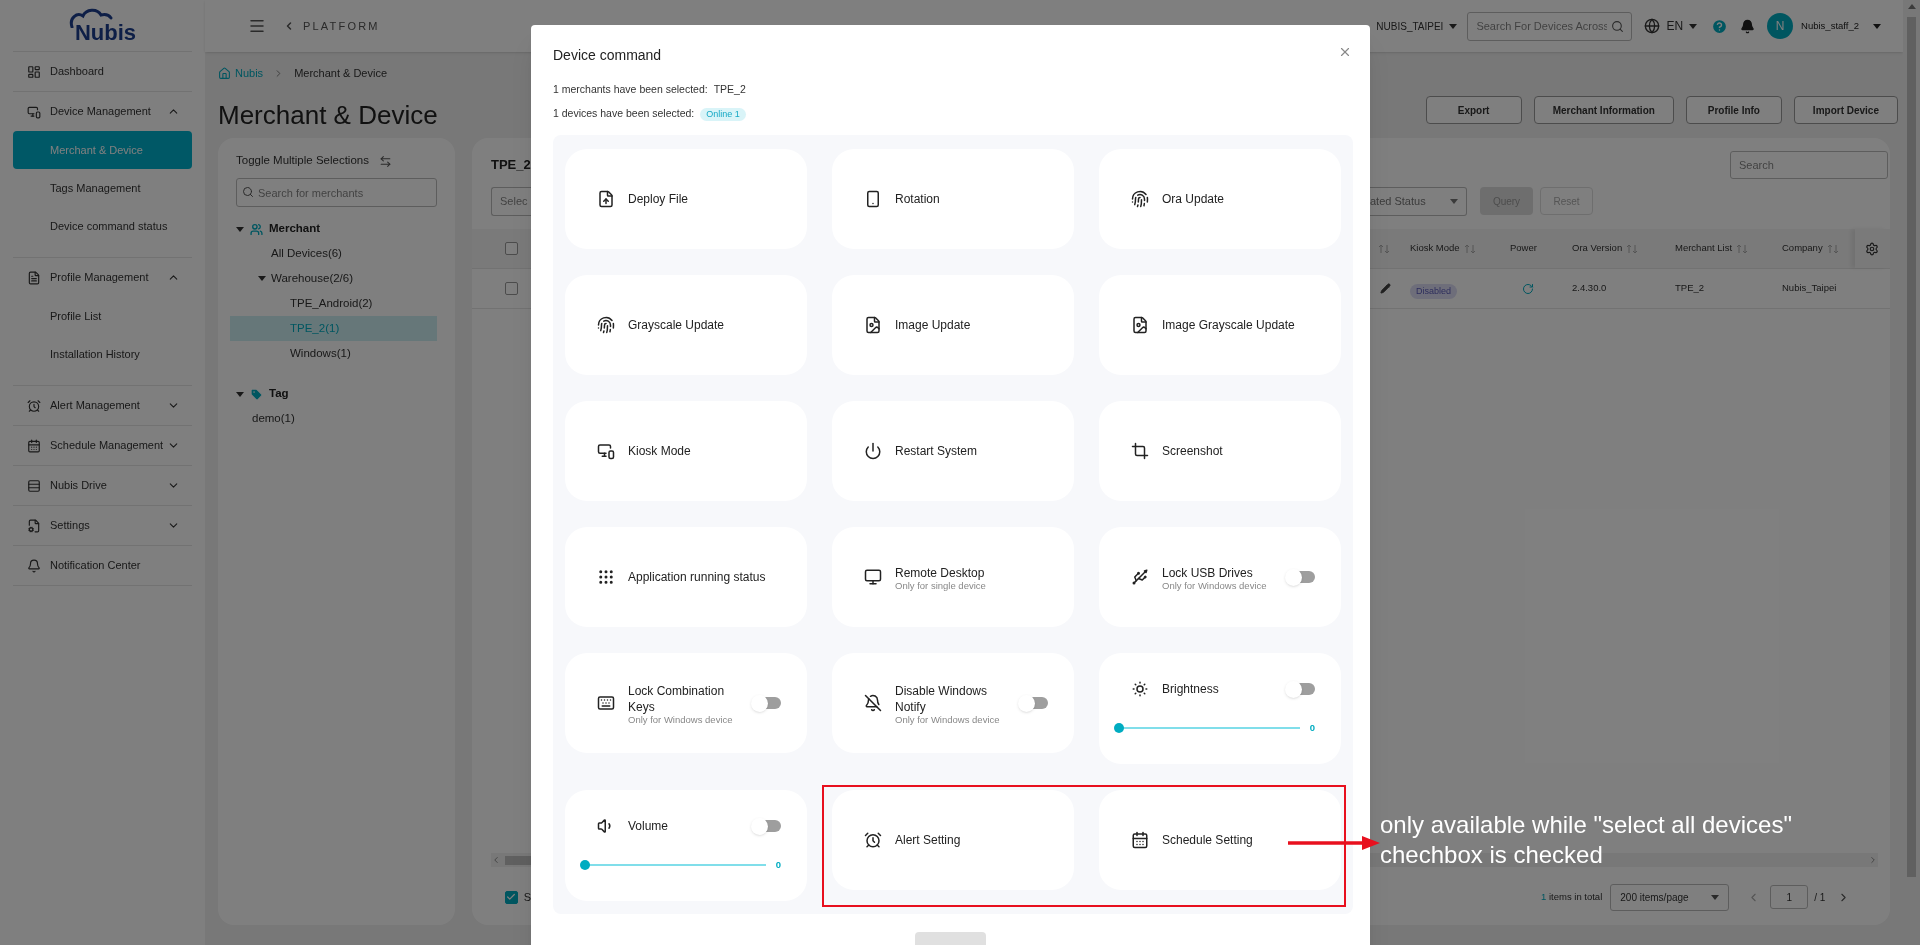 This screenshot has width=1920, height=945. Describe the element at coordinates (257, 26) in the screenshot. I see `menu-icon` at that location.